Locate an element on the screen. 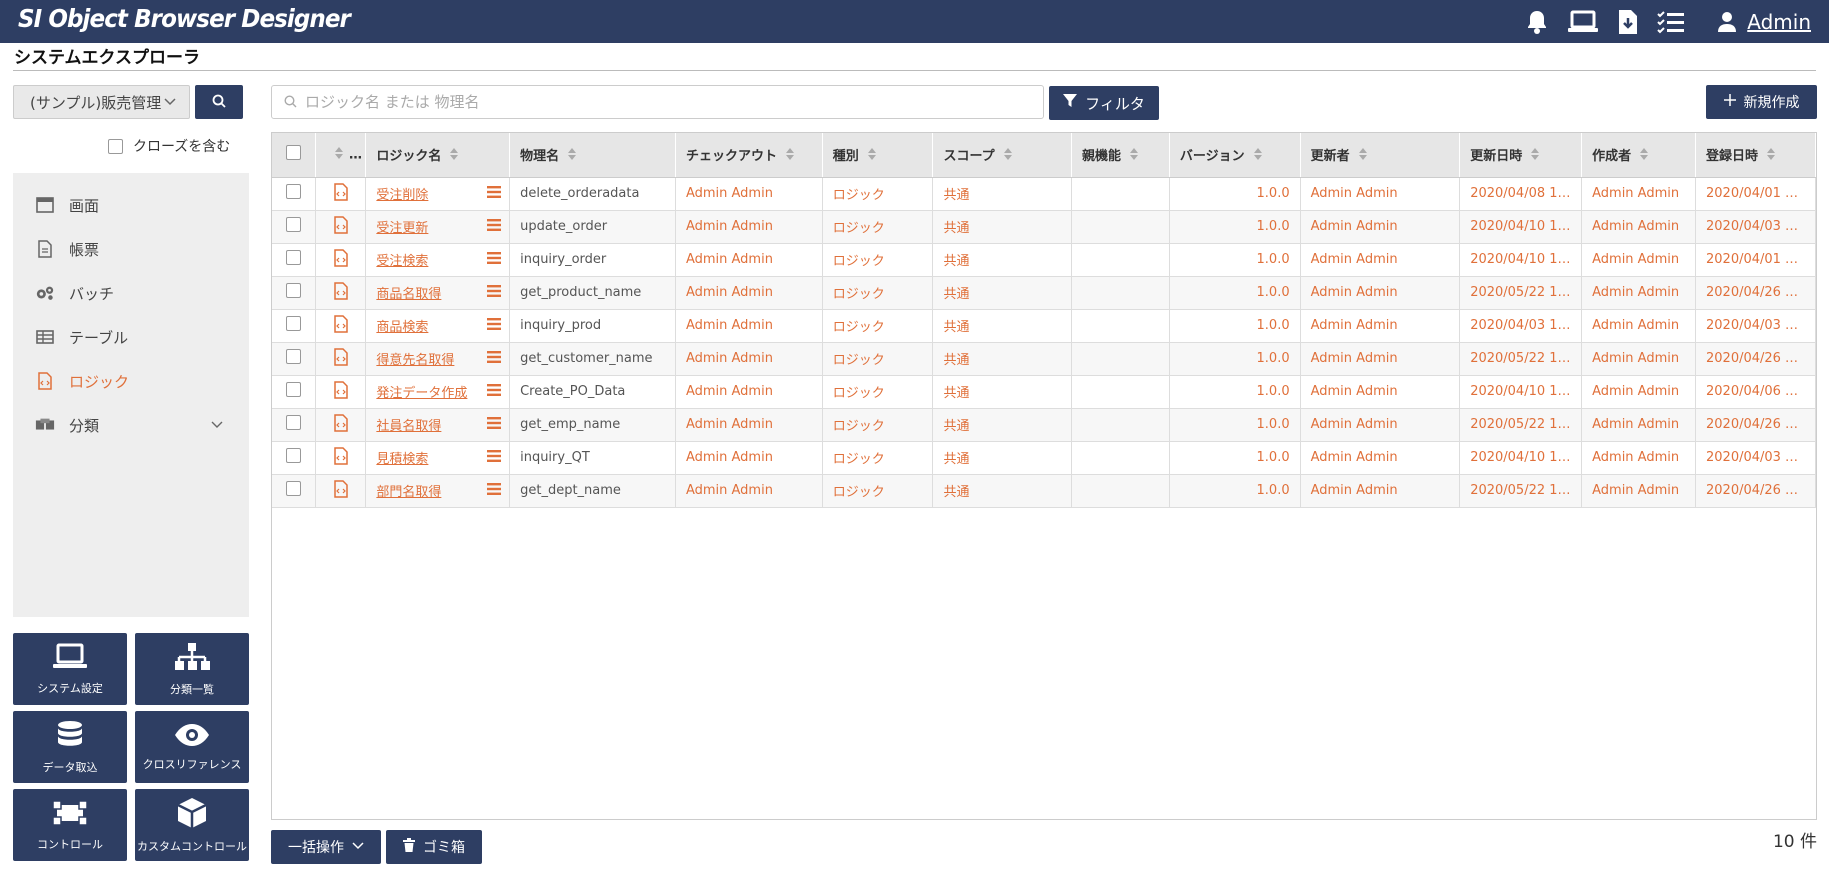  control-tile: コントロール is located at coordinates (70, 825).